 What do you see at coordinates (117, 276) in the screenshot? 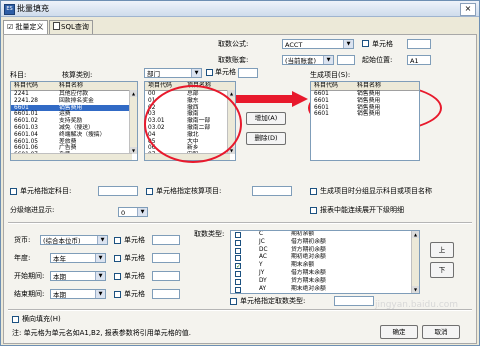
I see `start-period-cell-checkbox` at bounding box center [117, 276].